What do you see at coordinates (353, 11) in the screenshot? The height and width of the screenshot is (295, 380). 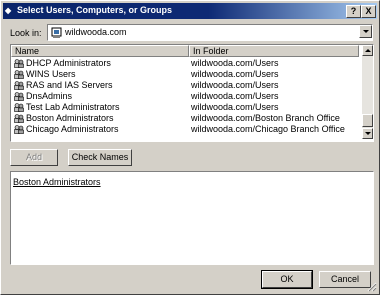 I see `help-button: ?` at bounding box center [353, 11].